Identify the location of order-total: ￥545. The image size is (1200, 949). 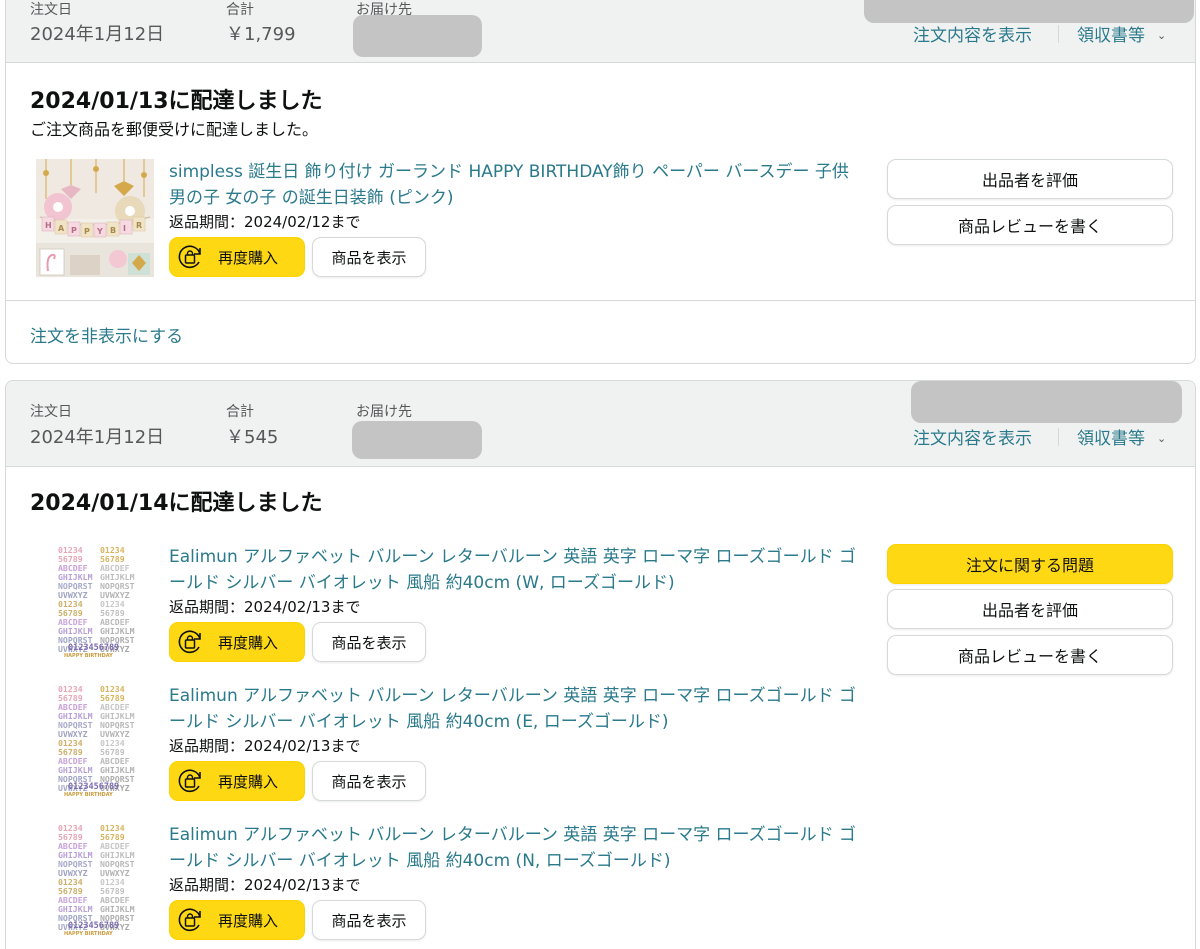
(252, 437).